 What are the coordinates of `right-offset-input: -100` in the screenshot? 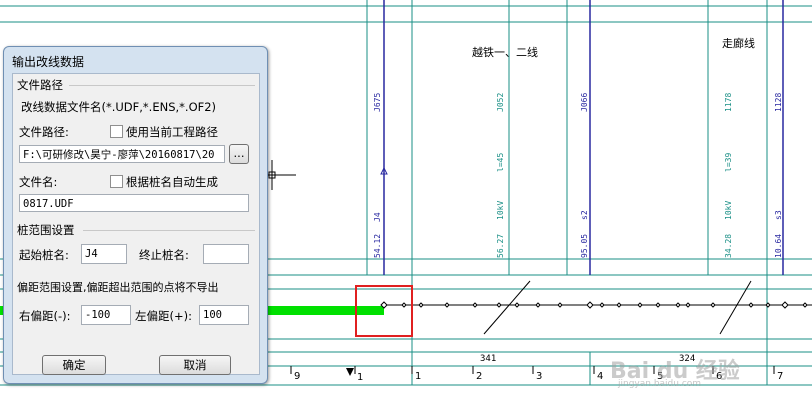 It's located at (106, 315).